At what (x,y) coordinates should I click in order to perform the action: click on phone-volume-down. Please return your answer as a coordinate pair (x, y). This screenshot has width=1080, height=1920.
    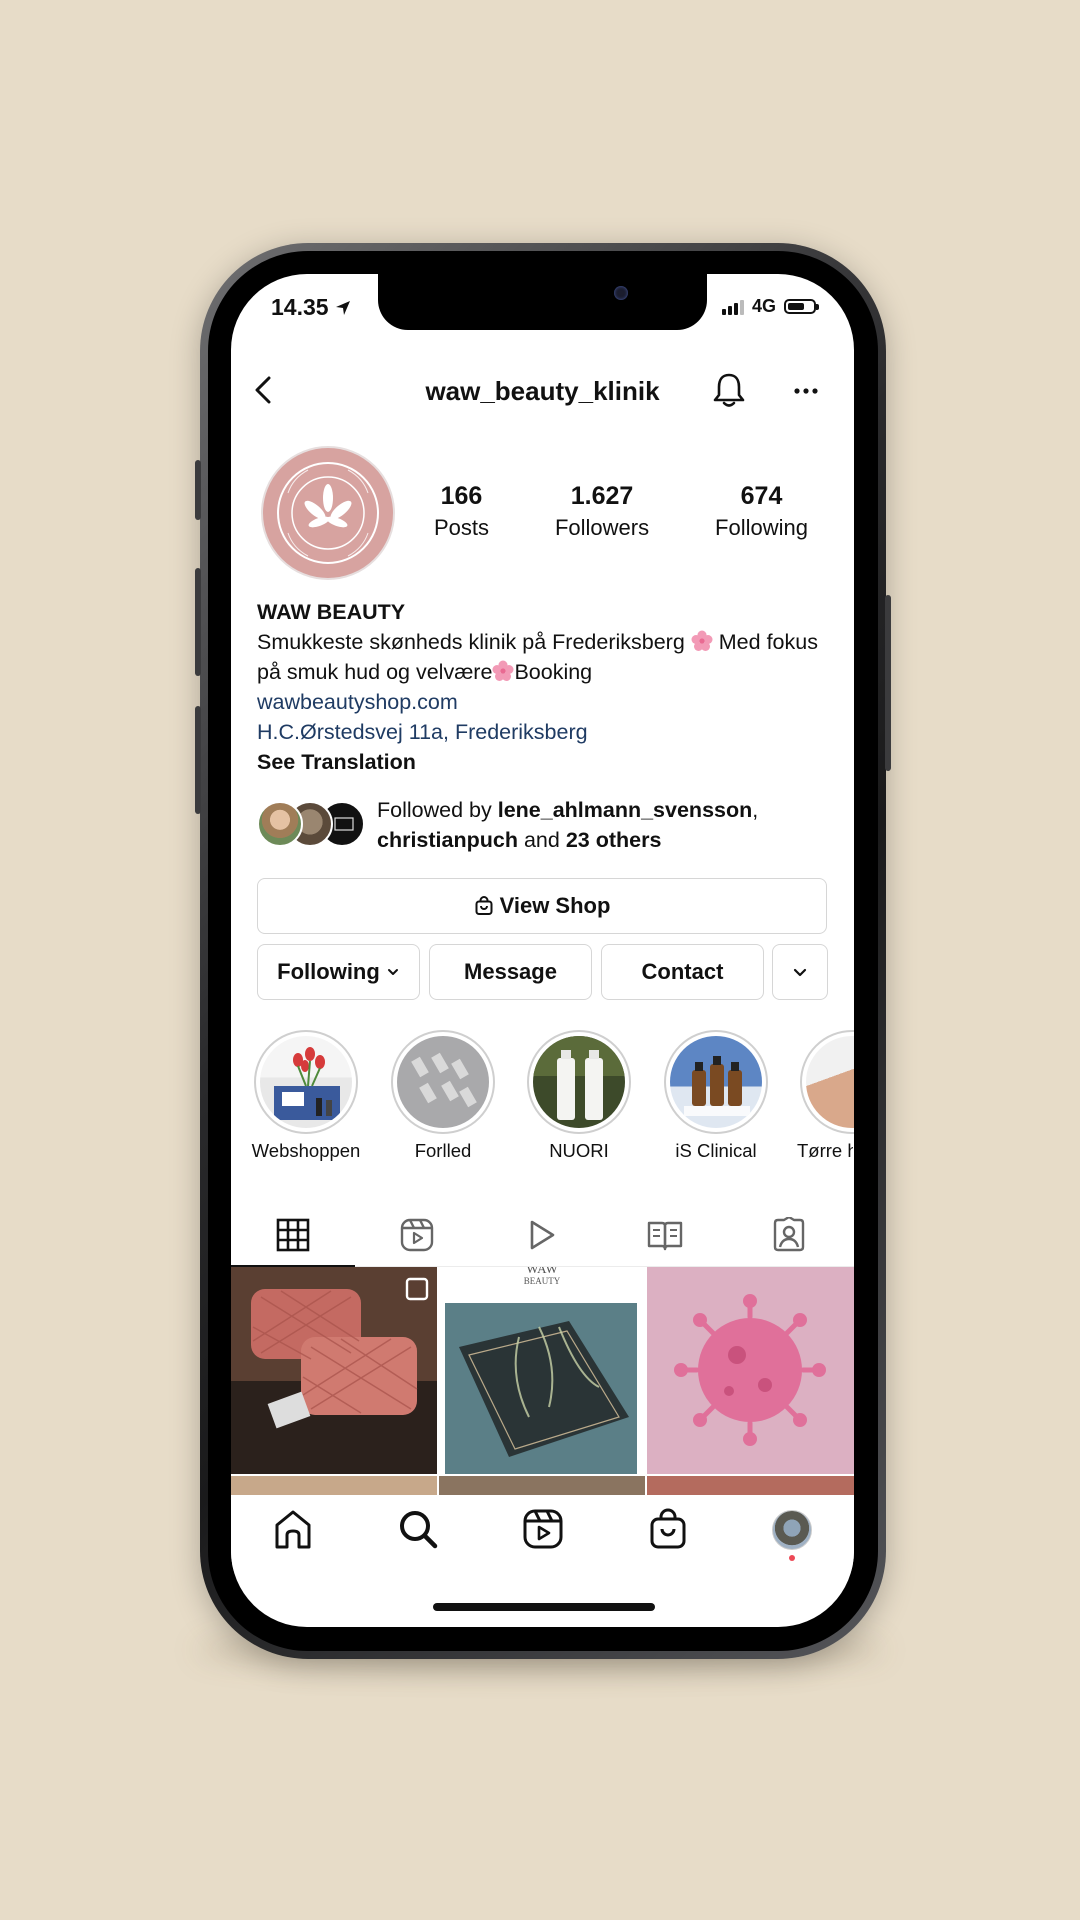
    Looking at the image, I should click on (198, 760).